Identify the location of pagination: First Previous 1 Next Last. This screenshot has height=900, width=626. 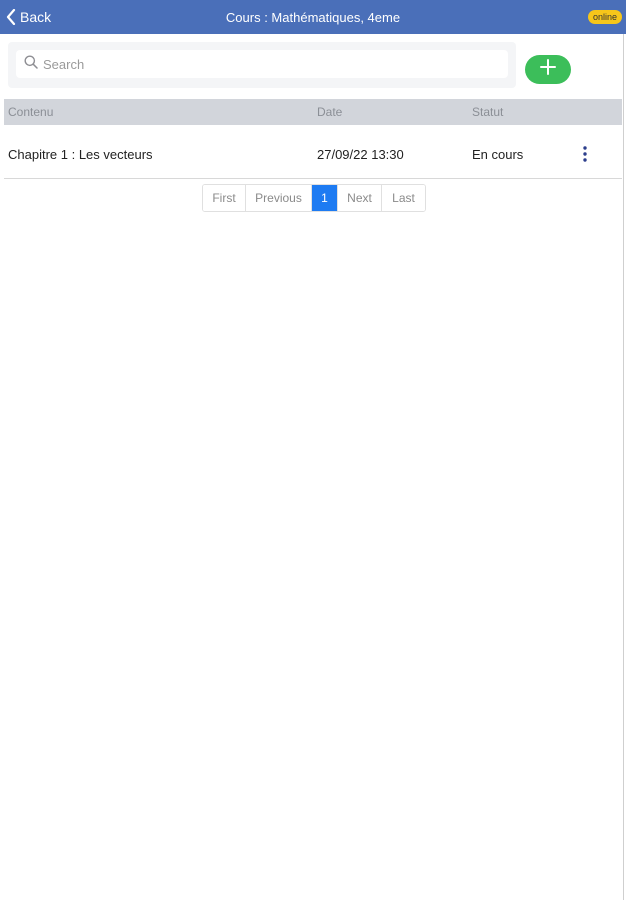
(314, 198).